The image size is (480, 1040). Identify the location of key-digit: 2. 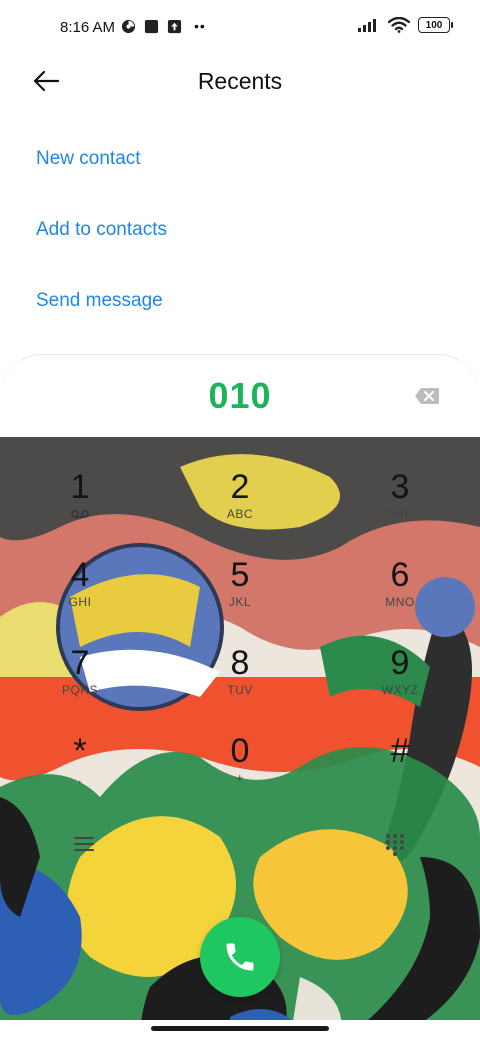
(240, 487).